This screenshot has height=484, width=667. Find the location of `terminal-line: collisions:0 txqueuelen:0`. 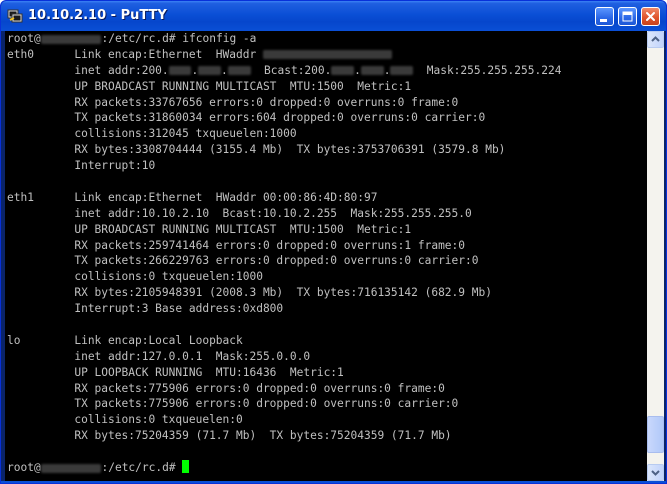

terminal-line: collisions:0 txqueuelen:0 is located at coordinates (284, 420).